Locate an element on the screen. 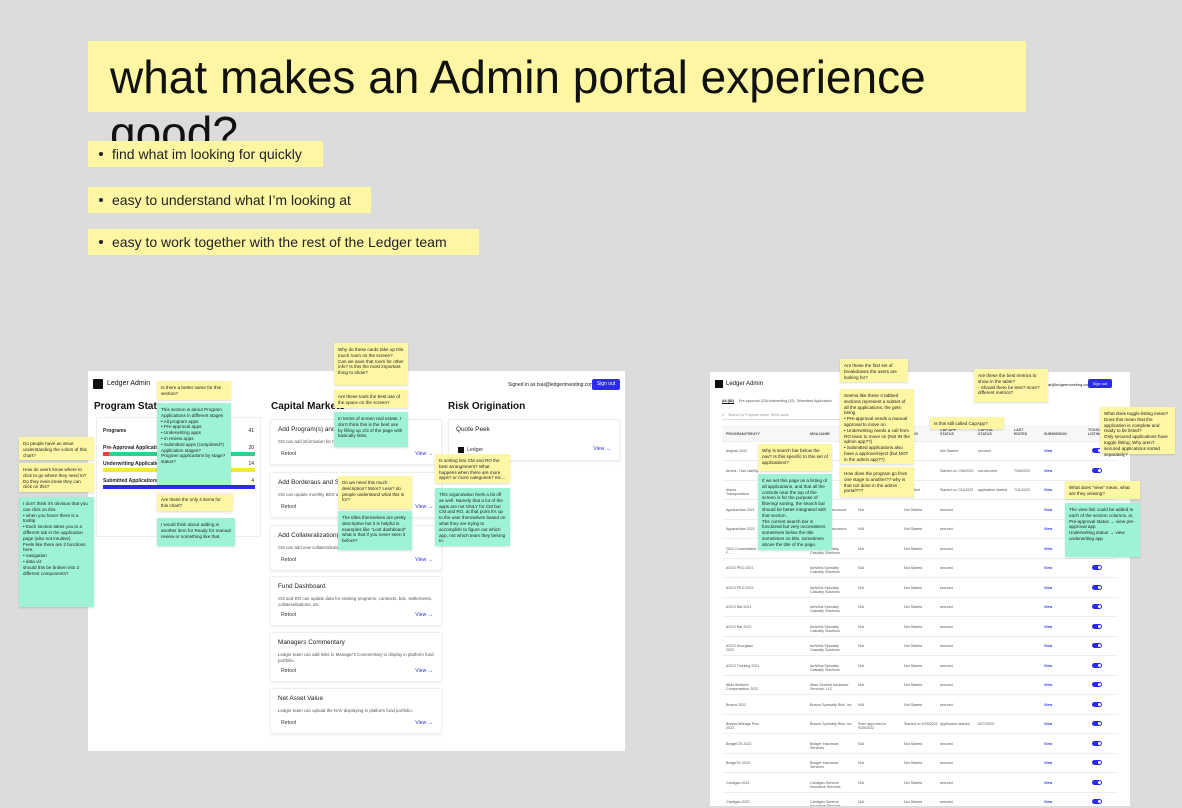 The height and width of the screenshot is (808, 1182). tab-preapproval: Pre-approval (33) is located at coordinates (753, 401).